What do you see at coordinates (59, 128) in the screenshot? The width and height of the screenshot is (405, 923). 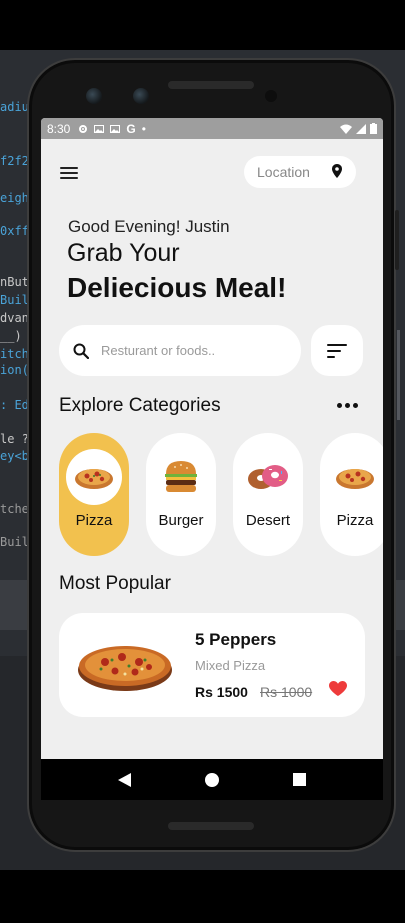 I see `status-time: 8:30` at bounding box center [59, 128].